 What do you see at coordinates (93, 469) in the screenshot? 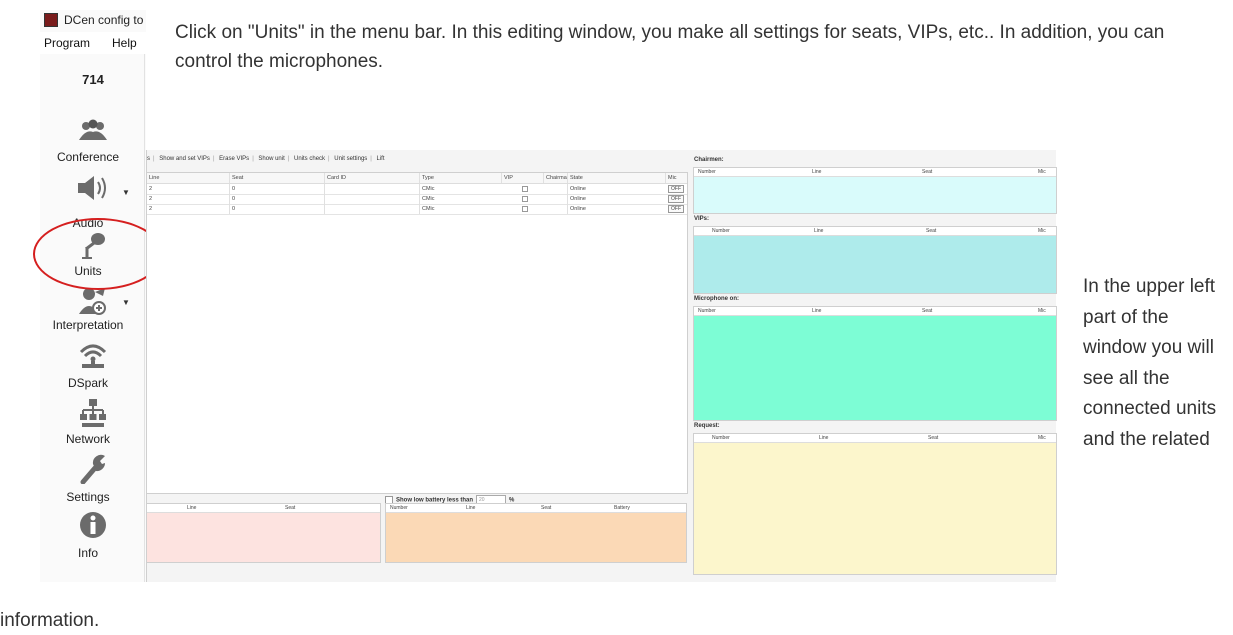
I see `wrench-icon` at bounding box center [93, 469].